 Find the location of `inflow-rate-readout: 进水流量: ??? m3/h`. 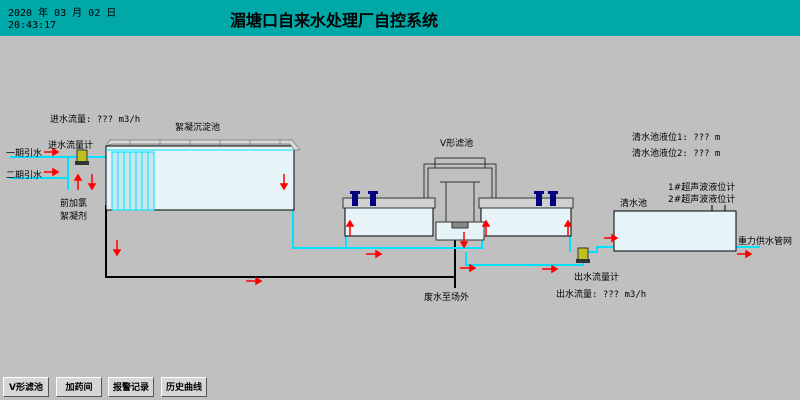

inflow-rate-readout: 进水流量: ??? m3/h is located at coordinates (95, 120).